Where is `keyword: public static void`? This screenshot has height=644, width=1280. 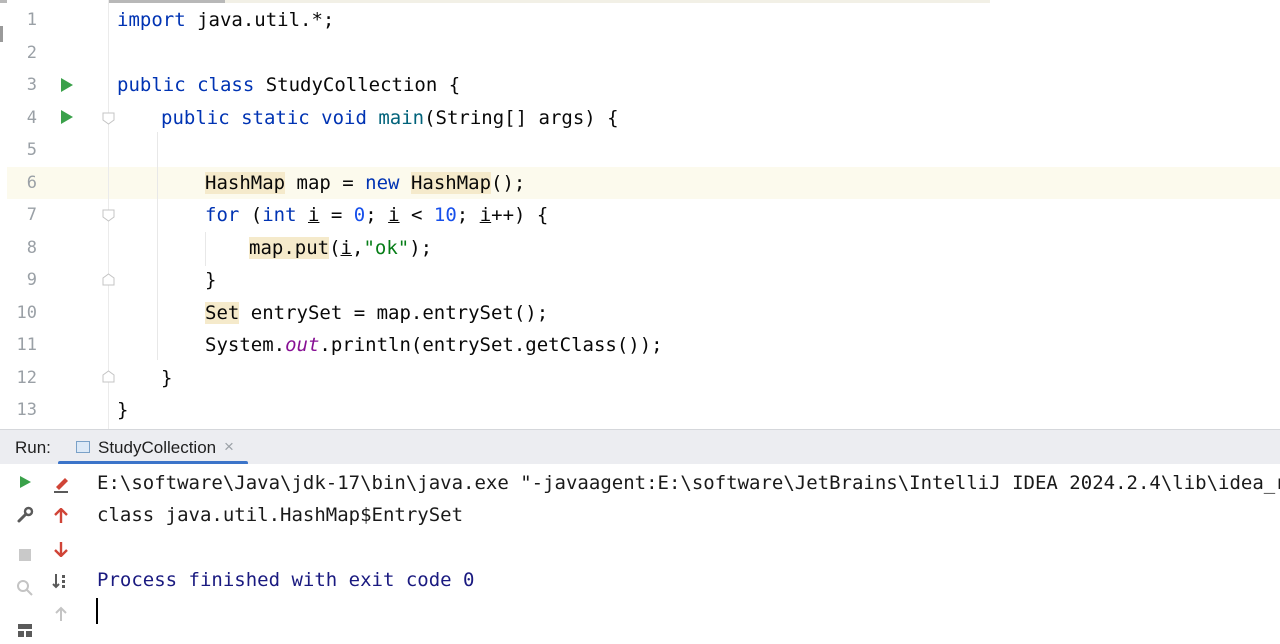 keyword: public static void is located at coordinates (264, 118).